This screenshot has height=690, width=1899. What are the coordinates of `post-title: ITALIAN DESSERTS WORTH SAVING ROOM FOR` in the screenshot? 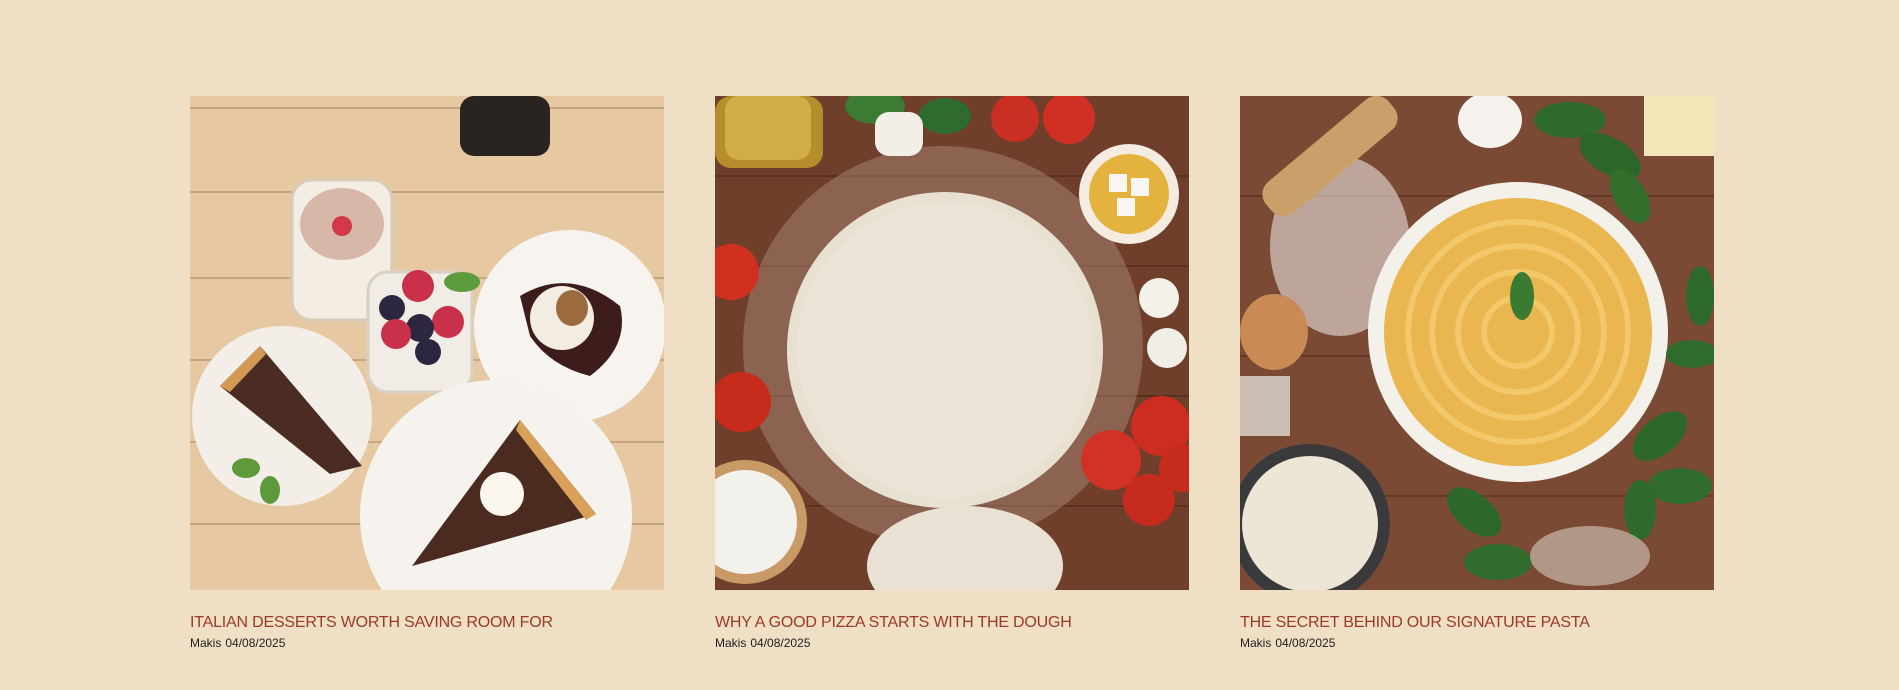 It's located at (427, 623).